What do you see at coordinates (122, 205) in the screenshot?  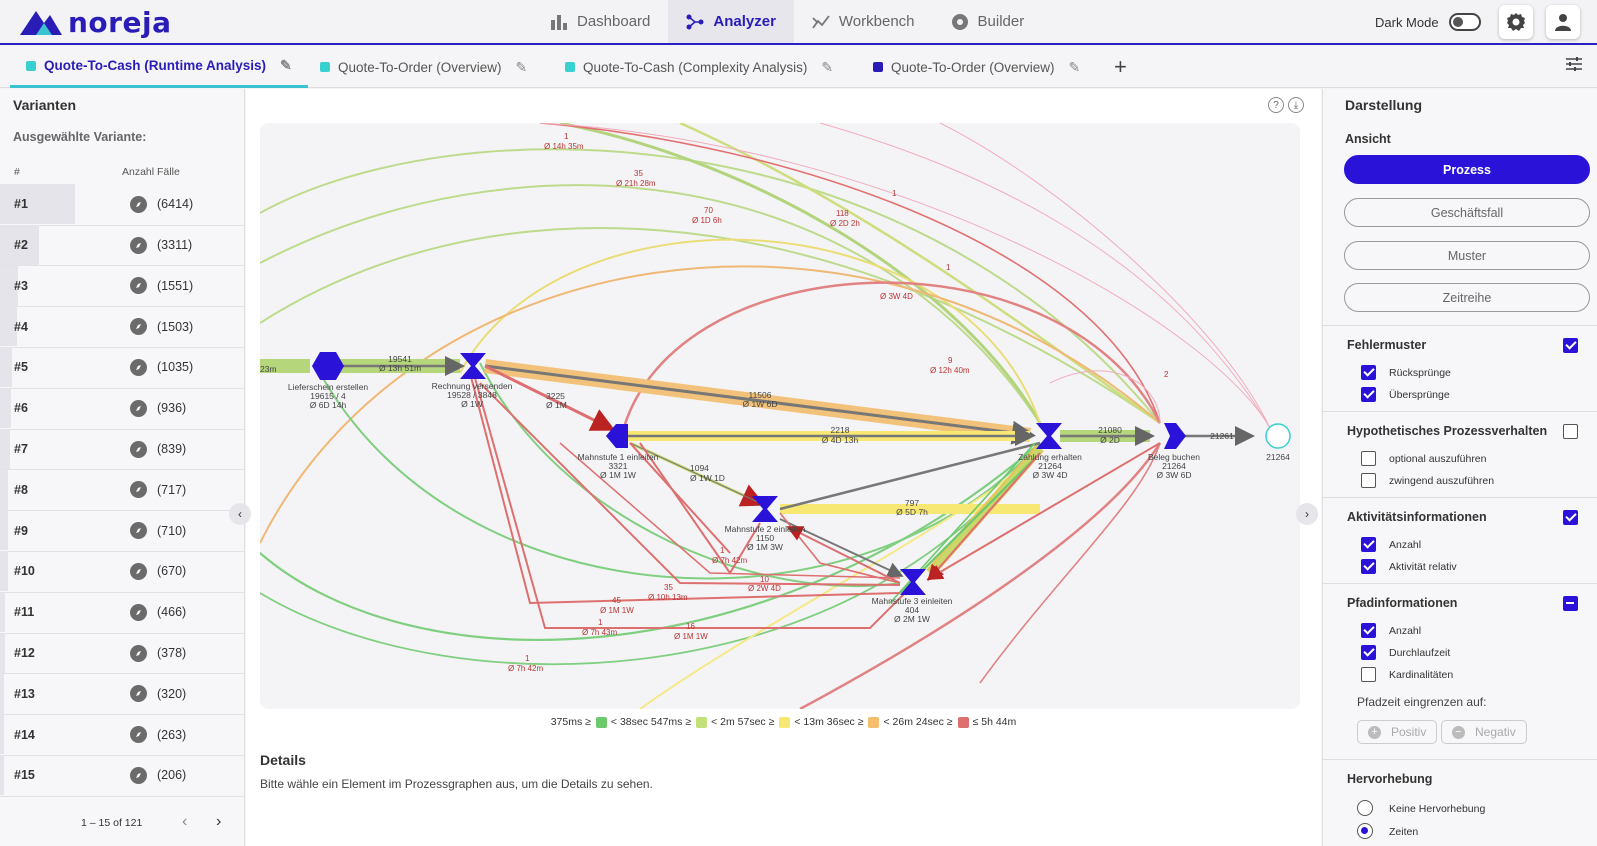 I see `variant-row: #1 (6414)` at bounding box center [122, 205].